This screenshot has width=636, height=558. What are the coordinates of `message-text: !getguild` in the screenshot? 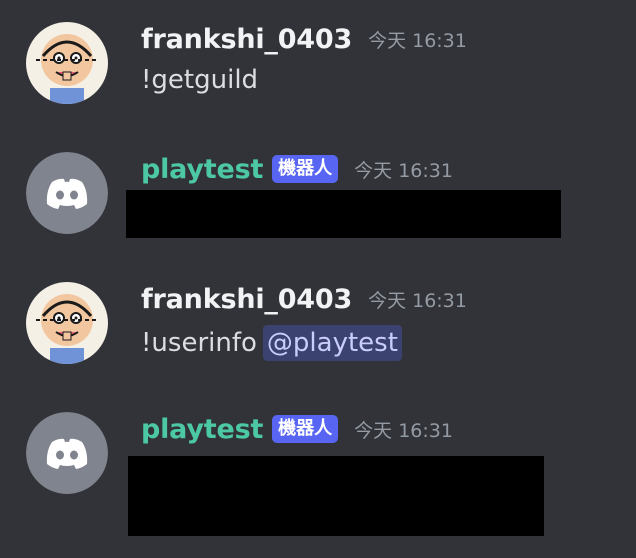 It's located at (200, 80).